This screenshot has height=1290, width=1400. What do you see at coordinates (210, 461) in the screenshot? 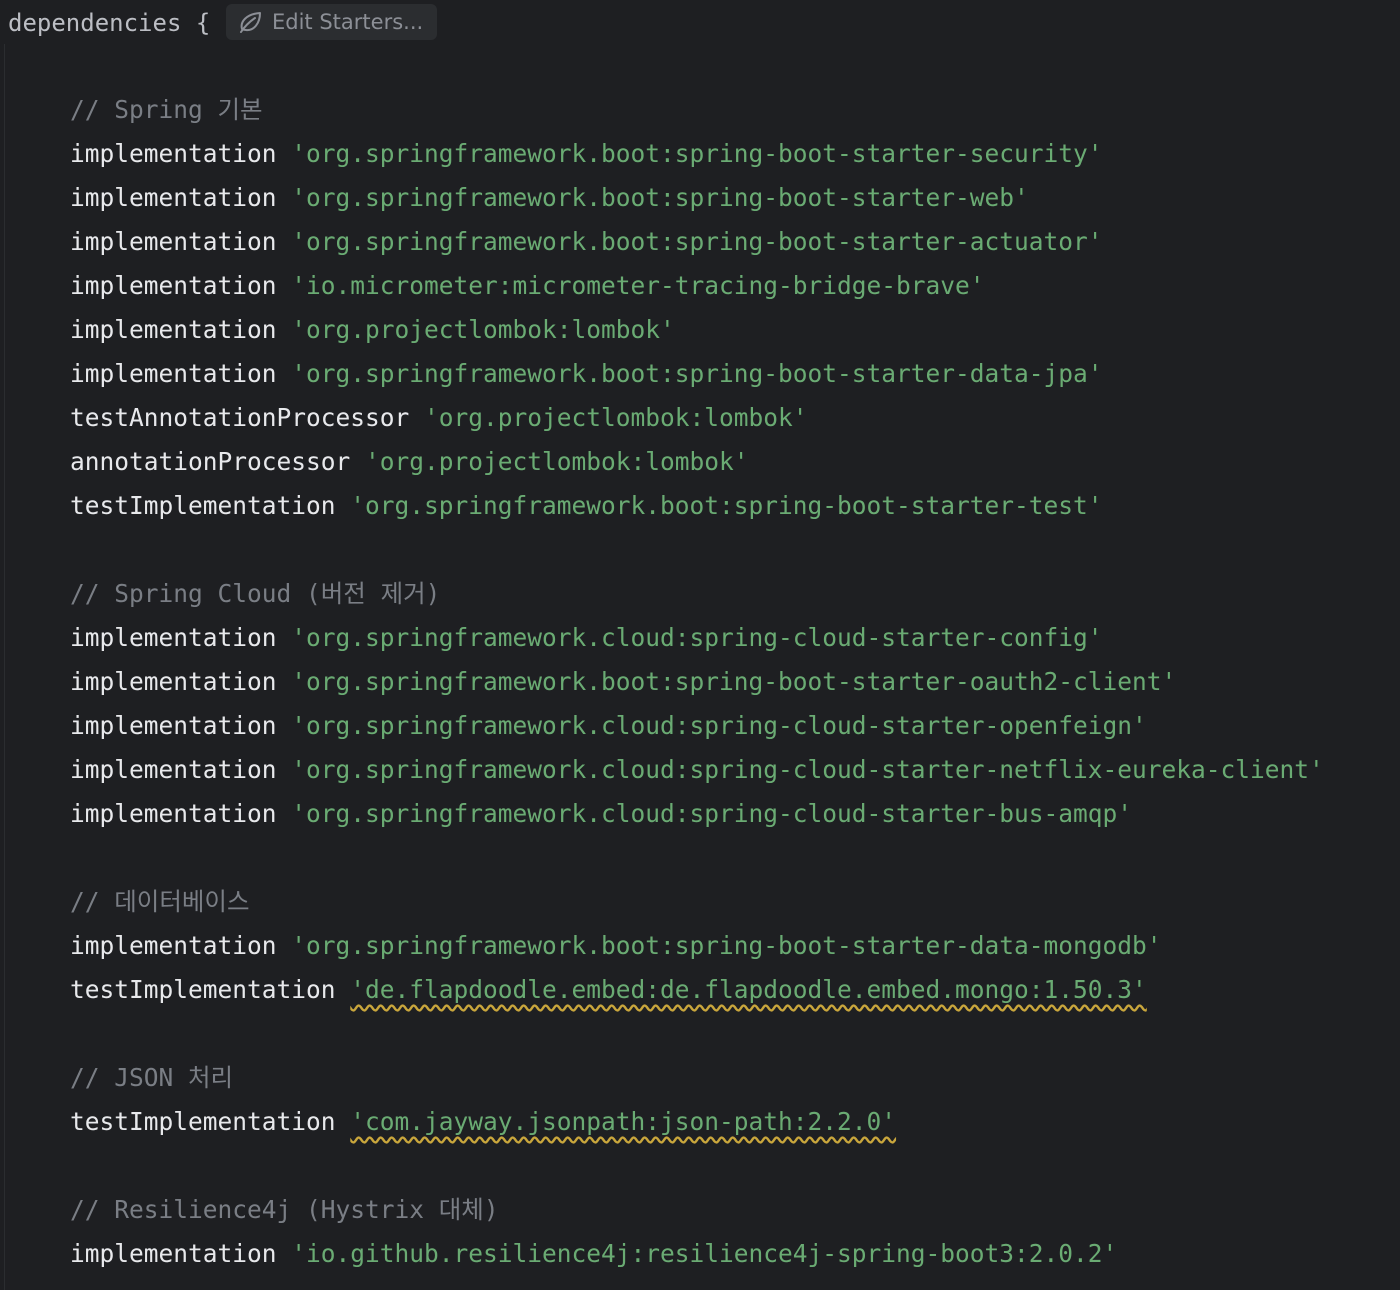
I see `dependency-configuration: annotationProcessor` at bounding box center [210, 461].